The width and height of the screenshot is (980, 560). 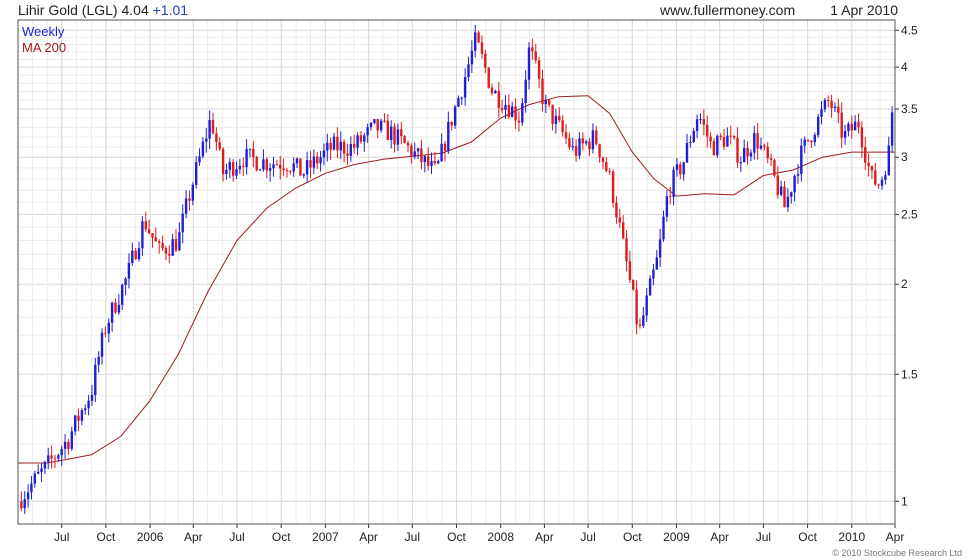 What do you see at coordinates (909, 374) in the screenshot?
I see `y-tick-label: 1.5` at bounding box center [909, 374].